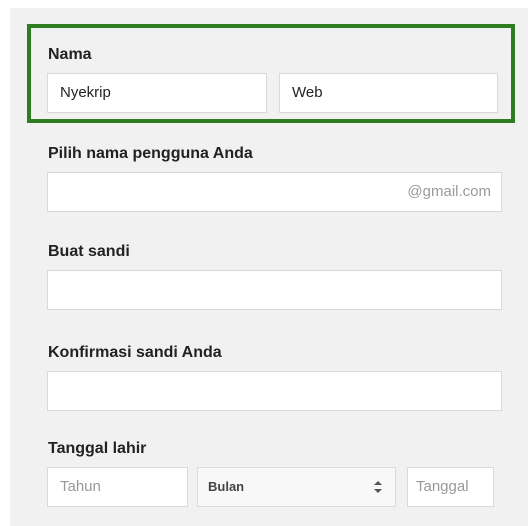 This screenshot has width=528, height=526. I want to click on confirm-password-input, so click(274, 391).